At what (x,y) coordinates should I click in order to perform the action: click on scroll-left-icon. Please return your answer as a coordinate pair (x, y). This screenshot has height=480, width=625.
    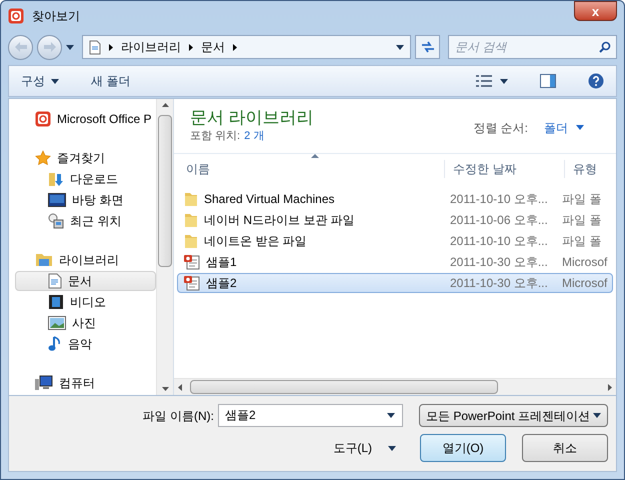
    Looking at the image, I should click on (180, 387).